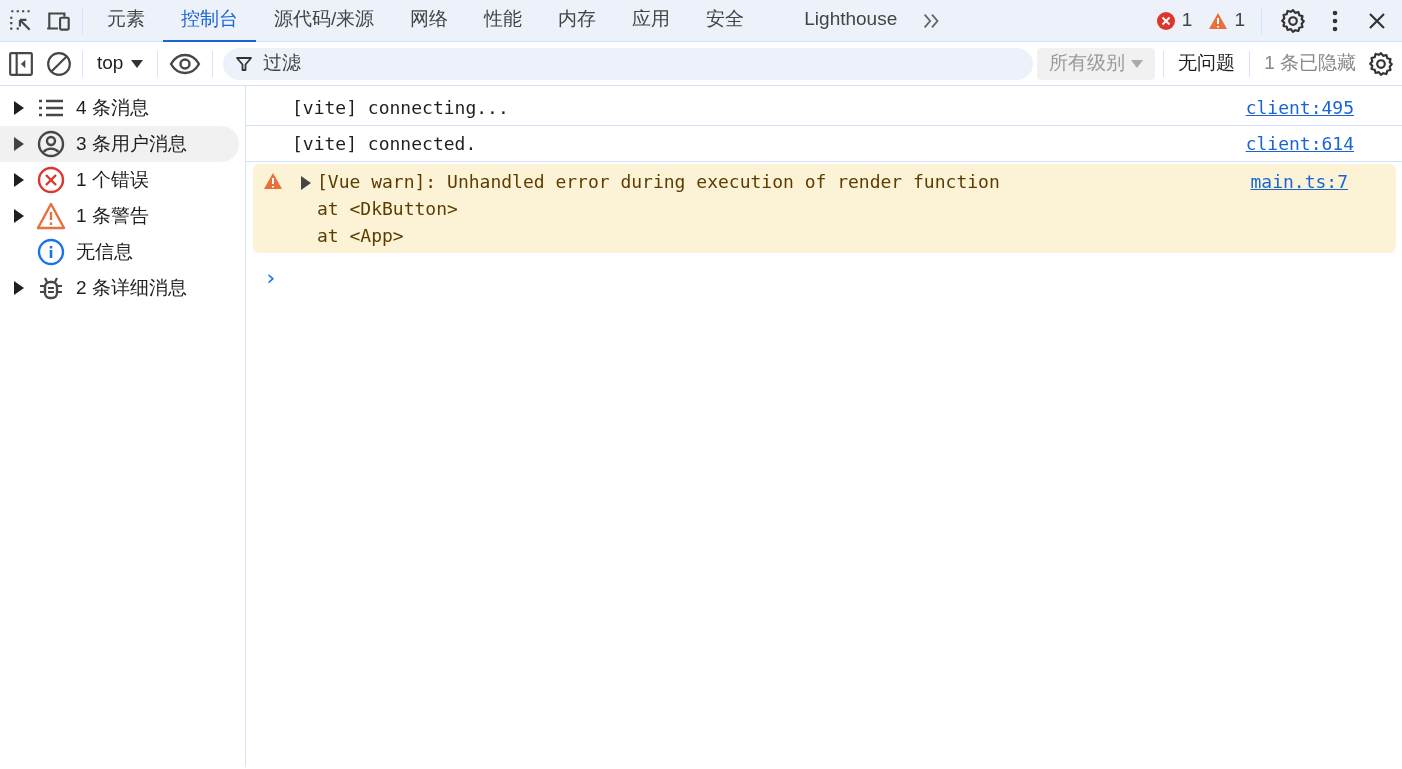 The image size is (1402, 769). I want to click on message-text: [Vue warn]: Unhandled error during execution of render function, so click(658, 182).